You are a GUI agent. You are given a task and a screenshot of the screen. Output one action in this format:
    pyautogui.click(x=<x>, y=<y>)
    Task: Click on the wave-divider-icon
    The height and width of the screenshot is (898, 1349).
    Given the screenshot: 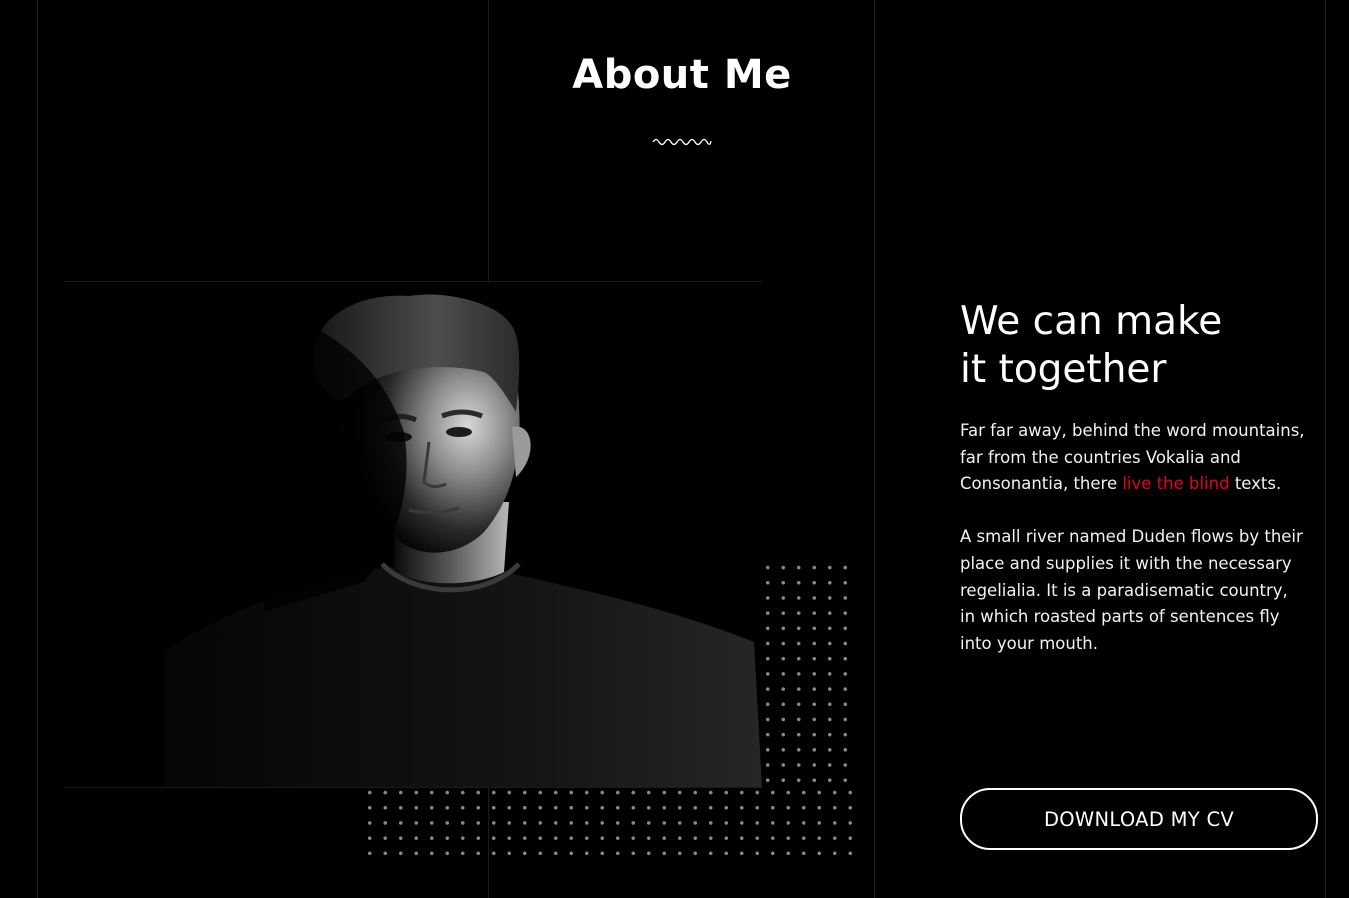 What is the action you would take?
    pyautogui.click(x=682, y=142)
    